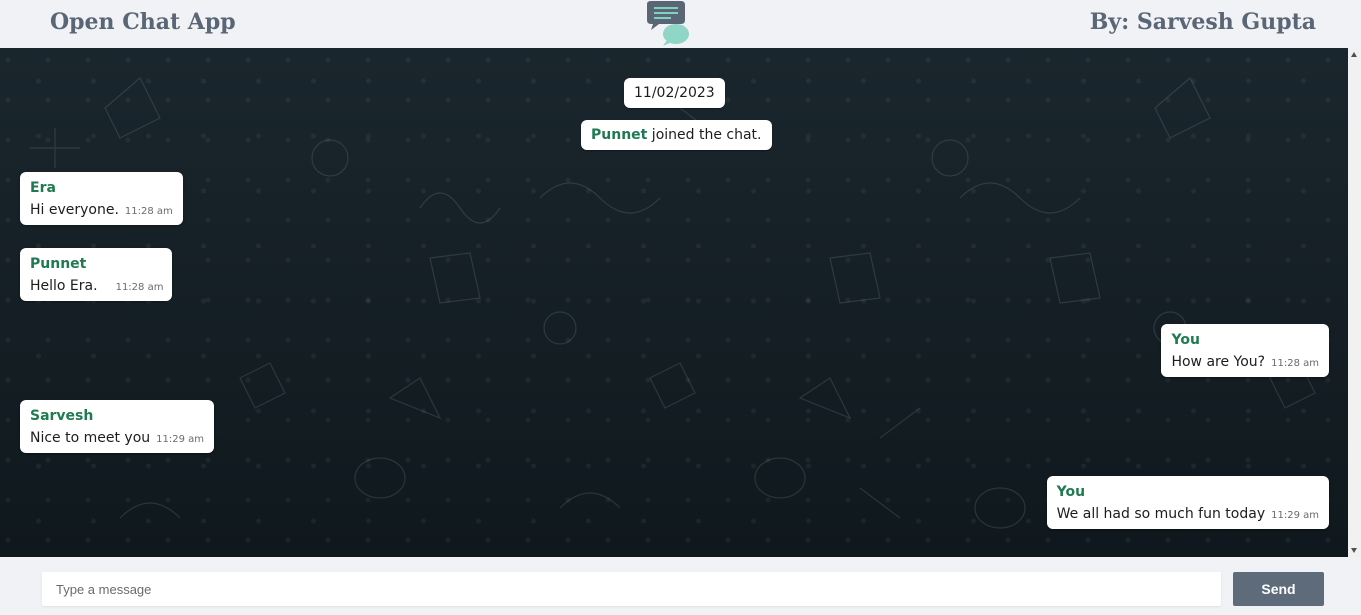  Describe the element at coordinates (666, 24) in the screenshot. I see `chat-bubbles-icon` at that location.